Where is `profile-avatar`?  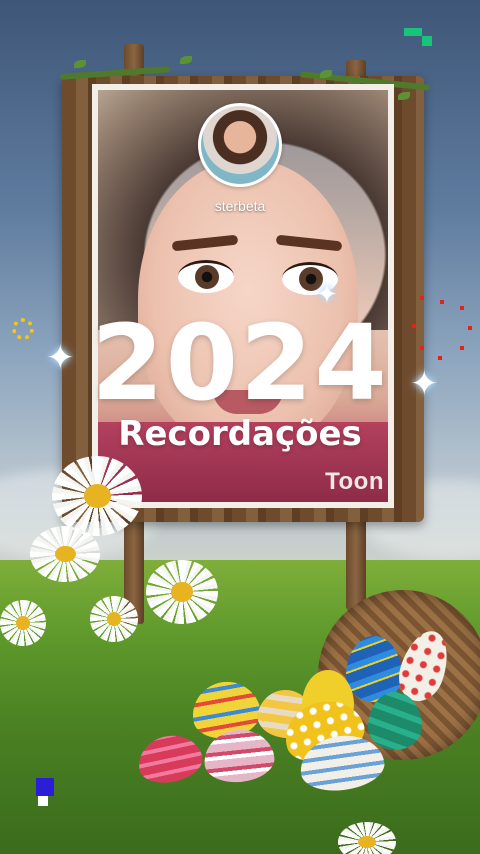
profile-avatar is located at coordinates (240, 145).